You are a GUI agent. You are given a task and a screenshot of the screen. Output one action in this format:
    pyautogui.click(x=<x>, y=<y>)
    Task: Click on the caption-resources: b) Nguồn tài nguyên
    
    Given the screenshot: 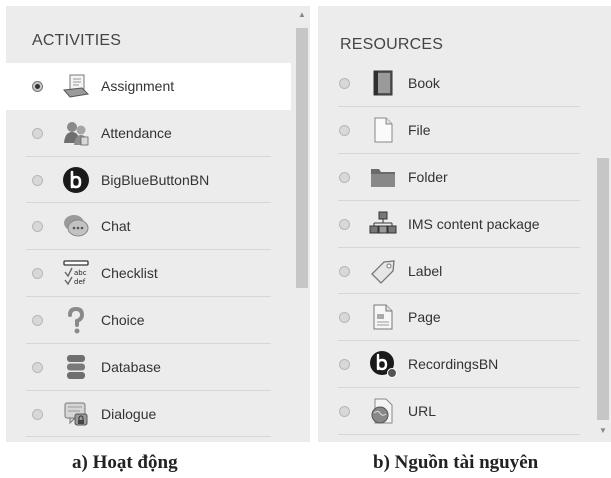 What is the action you would take?
    pyautogui.click(x=456, y=462)
    